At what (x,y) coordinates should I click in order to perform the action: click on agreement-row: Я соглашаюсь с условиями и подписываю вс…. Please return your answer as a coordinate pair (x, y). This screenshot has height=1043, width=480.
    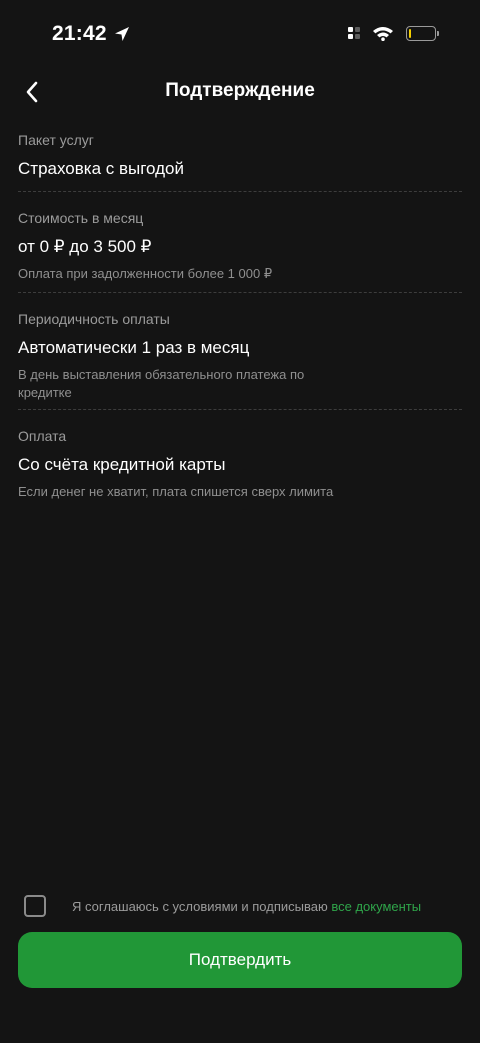
    Looking at the image, I should click on (244, 906).